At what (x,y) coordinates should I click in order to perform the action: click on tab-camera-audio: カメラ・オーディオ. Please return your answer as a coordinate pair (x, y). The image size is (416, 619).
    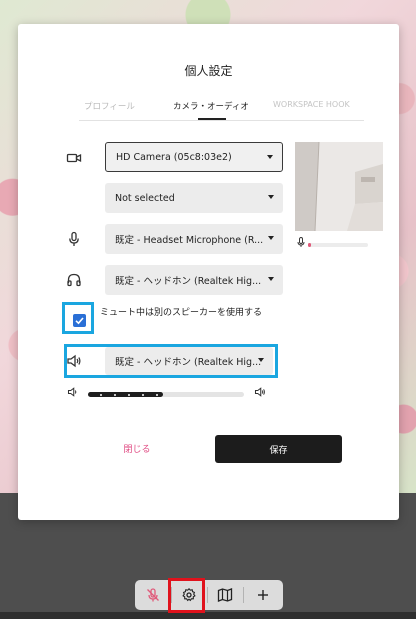
    Looking at the image, I should click on (211, 106).